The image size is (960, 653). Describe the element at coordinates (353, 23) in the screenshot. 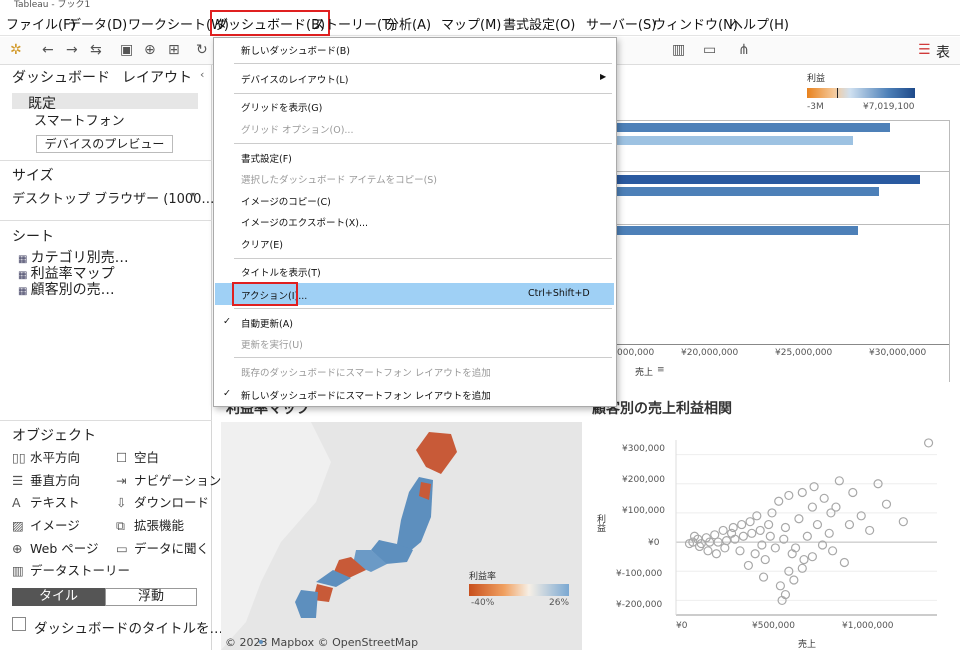

I see `menu-4: ストーリー(T)` at that location.